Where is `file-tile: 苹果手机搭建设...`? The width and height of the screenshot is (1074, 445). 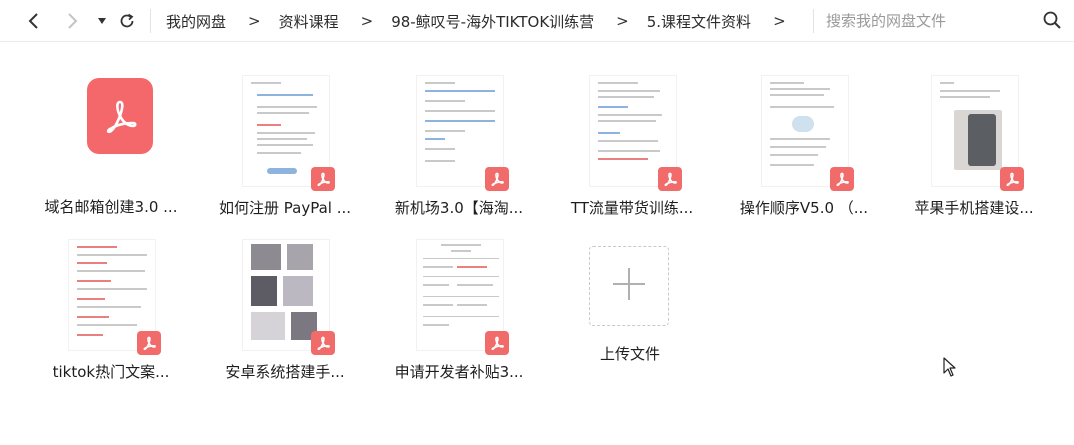 file-tile: 苹果手机搭建设... is located at coordinates (974, 151).